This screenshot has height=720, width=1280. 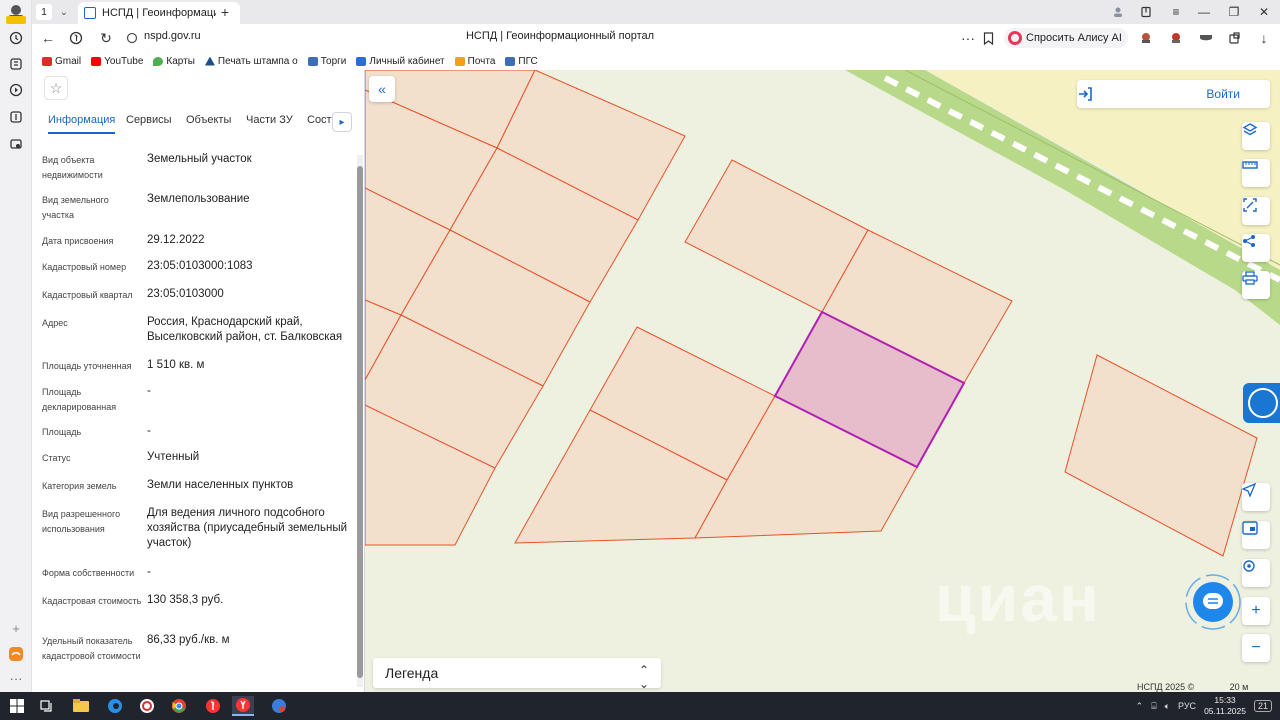 I want to click on tab-information: Информация, so click(x=82, y=124).